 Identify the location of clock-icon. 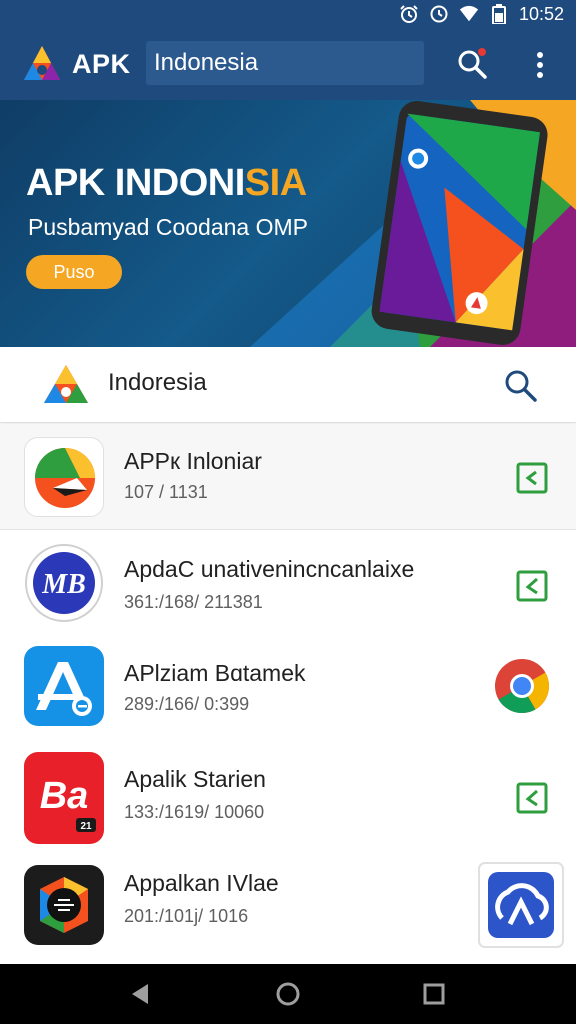
(439, 14).